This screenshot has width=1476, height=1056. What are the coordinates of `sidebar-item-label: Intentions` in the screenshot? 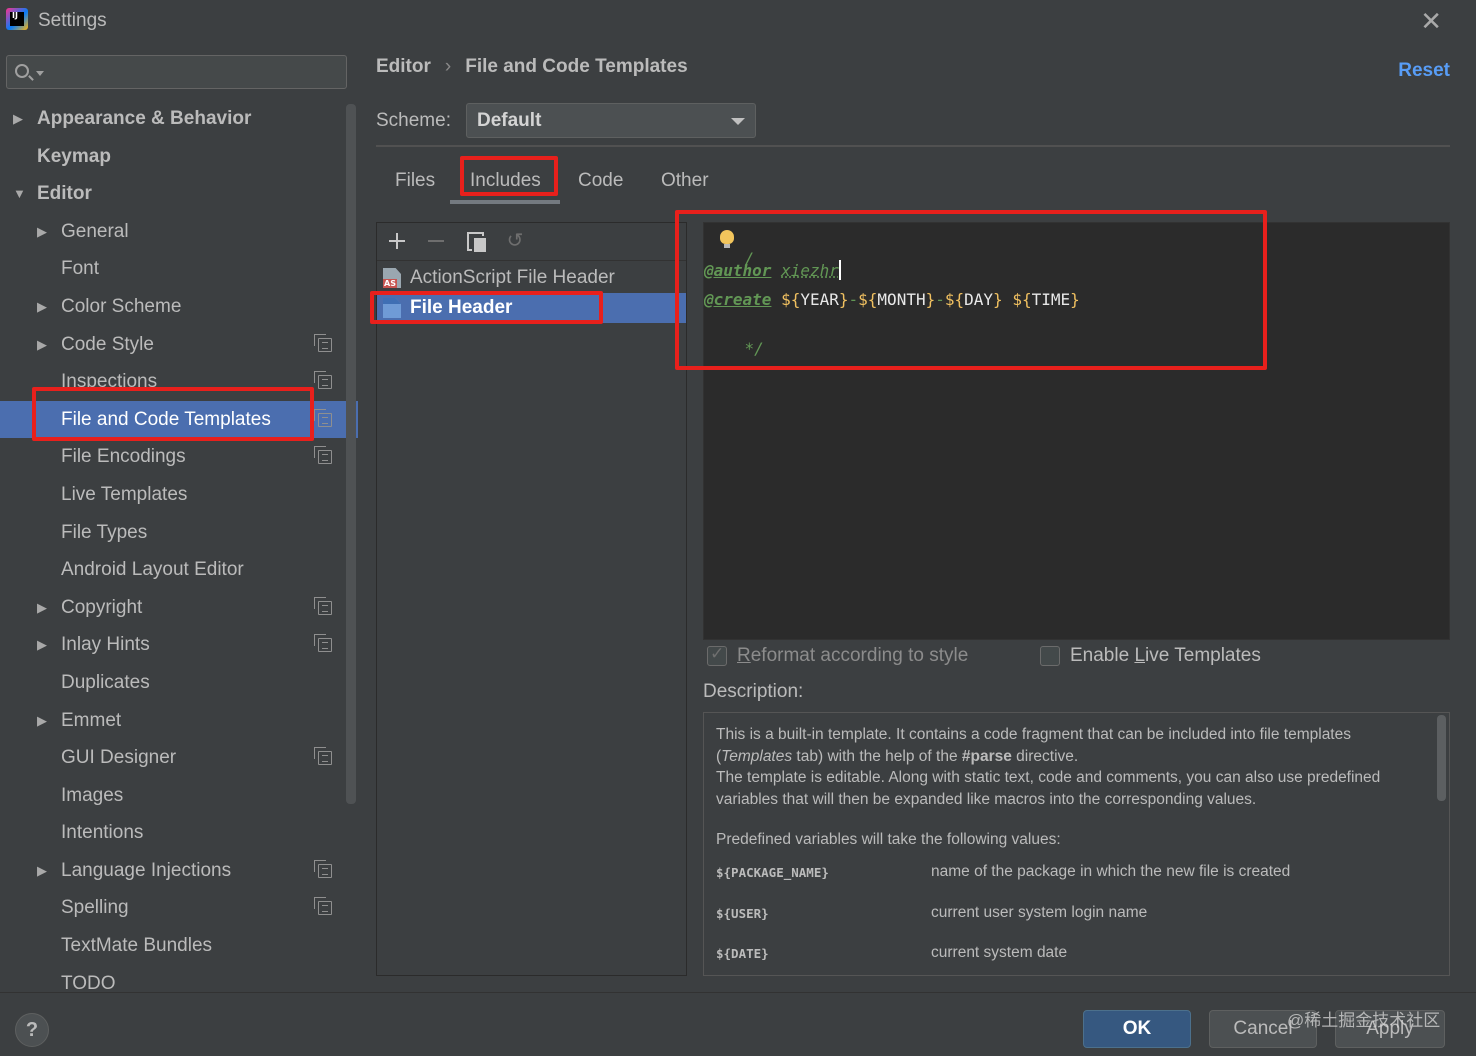 It's located at (102, 833).